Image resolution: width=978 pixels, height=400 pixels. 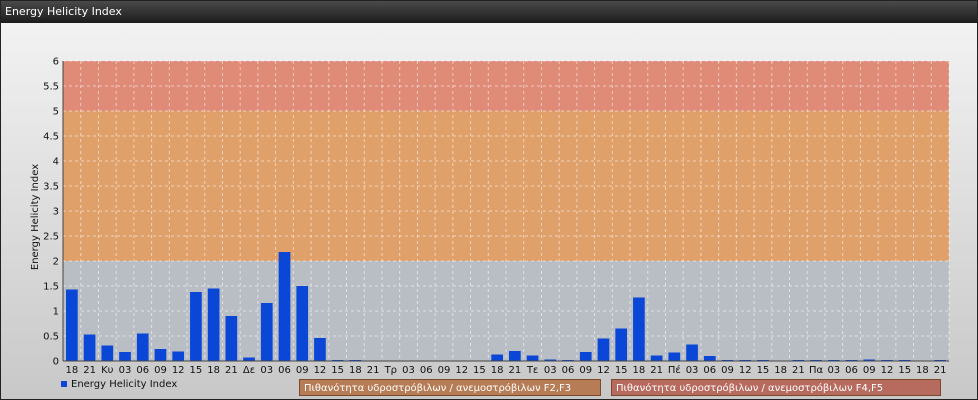 I want to click on window-title: Energy Helicity Index, so click(x=489, y=12).